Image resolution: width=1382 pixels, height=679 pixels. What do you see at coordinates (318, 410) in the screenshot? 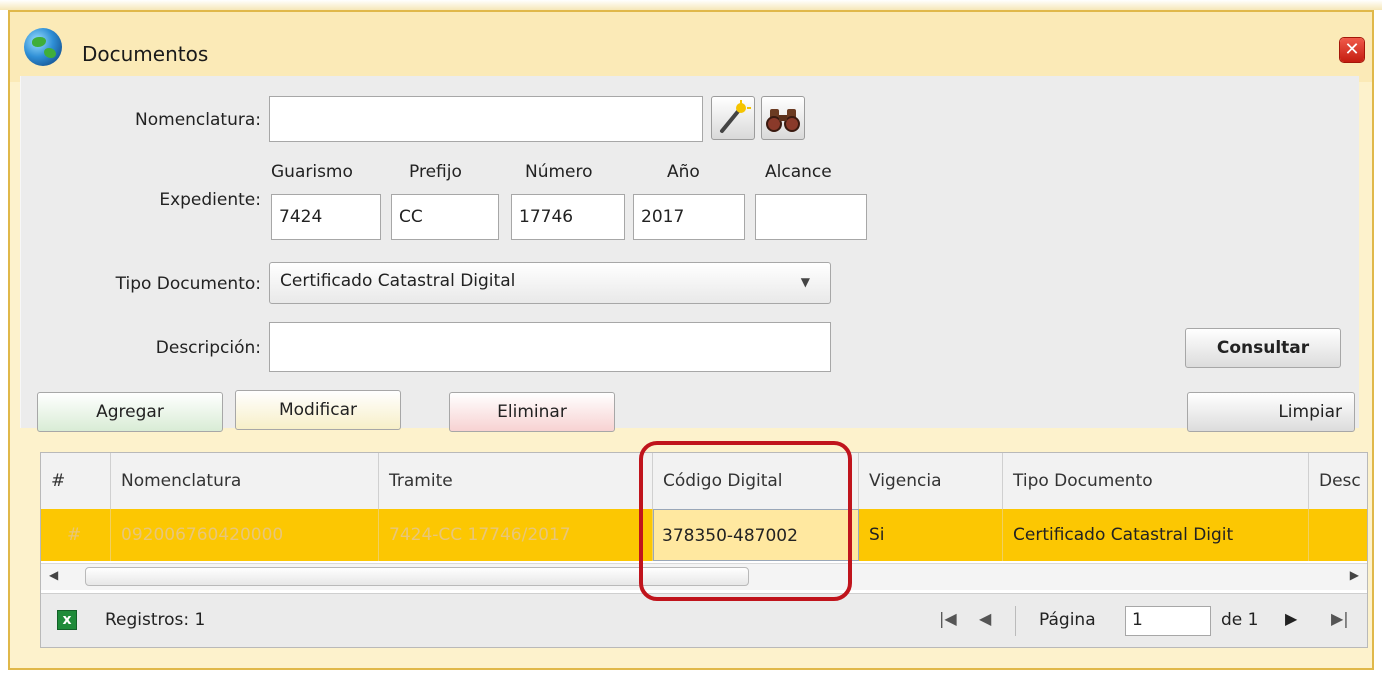
I see `modificar-button: Modificar` at bounding box center [318, 410].